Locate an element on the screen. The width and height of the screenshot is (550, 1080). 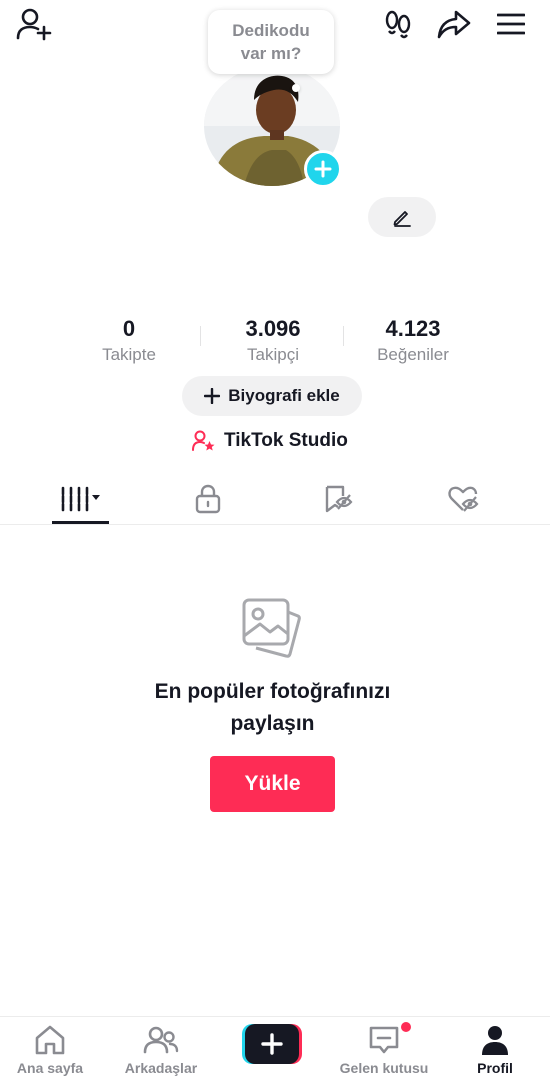
nav-home-label: Ana sayfa is located at coordinates (50, 1068).